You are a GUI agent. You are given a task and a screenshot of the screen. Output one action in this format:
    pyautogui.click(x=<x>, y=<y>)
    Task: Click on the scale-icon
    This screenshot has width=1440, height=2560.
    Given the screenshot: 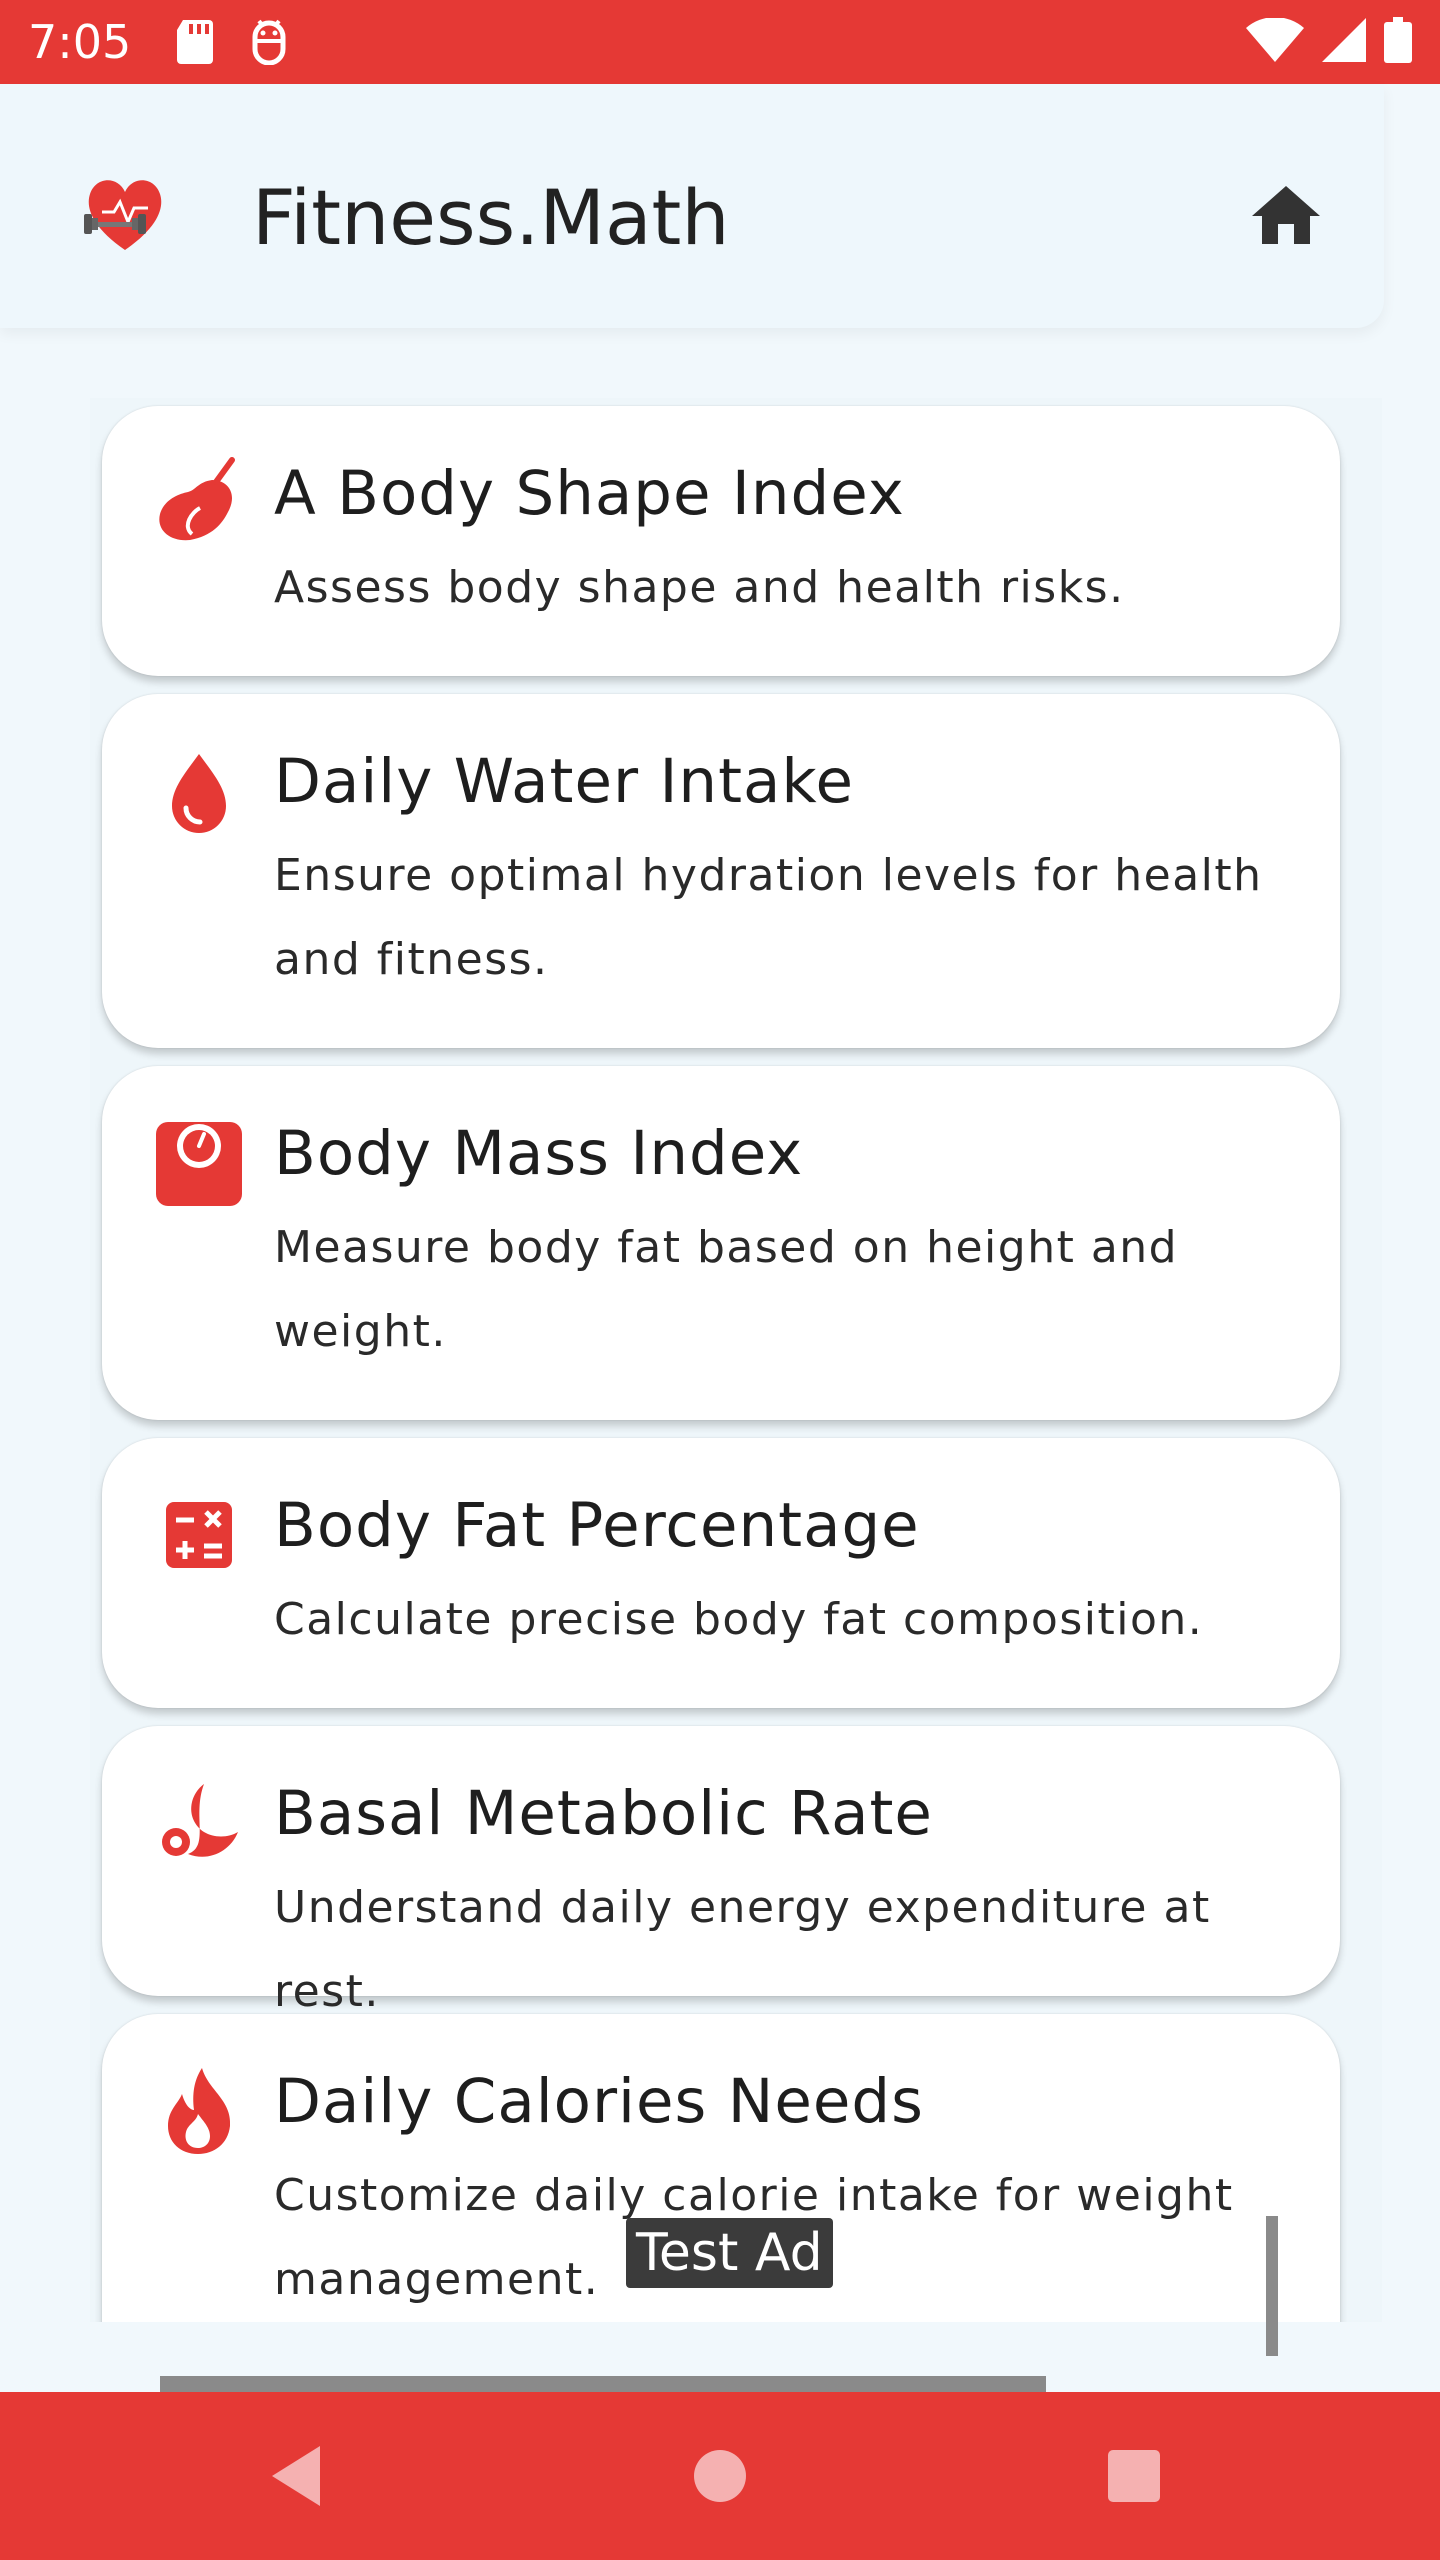 What is the action you would take?
    pyautogui.click(x=199, y=1163)
    